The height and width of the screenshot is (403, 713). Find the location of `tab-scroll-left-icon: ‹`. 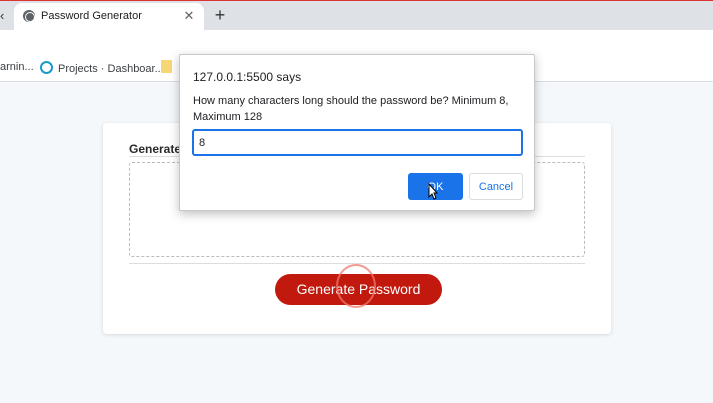

tab-scroll-left-icon: ‹ is located at coordinates (4, 16).